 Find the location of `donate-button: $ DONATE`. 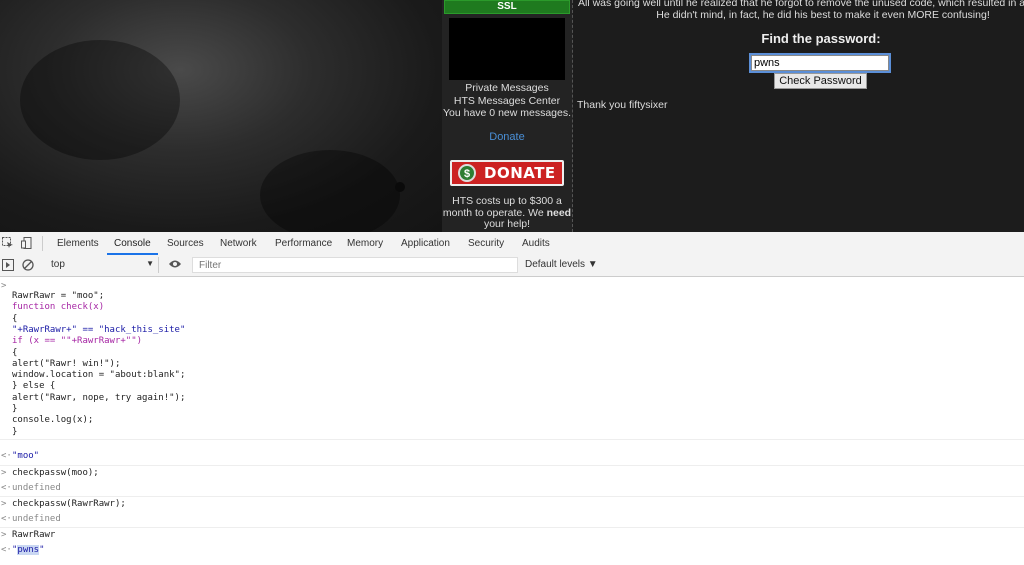

donate-button: $ DONATE is located at coordinates (507, 173).